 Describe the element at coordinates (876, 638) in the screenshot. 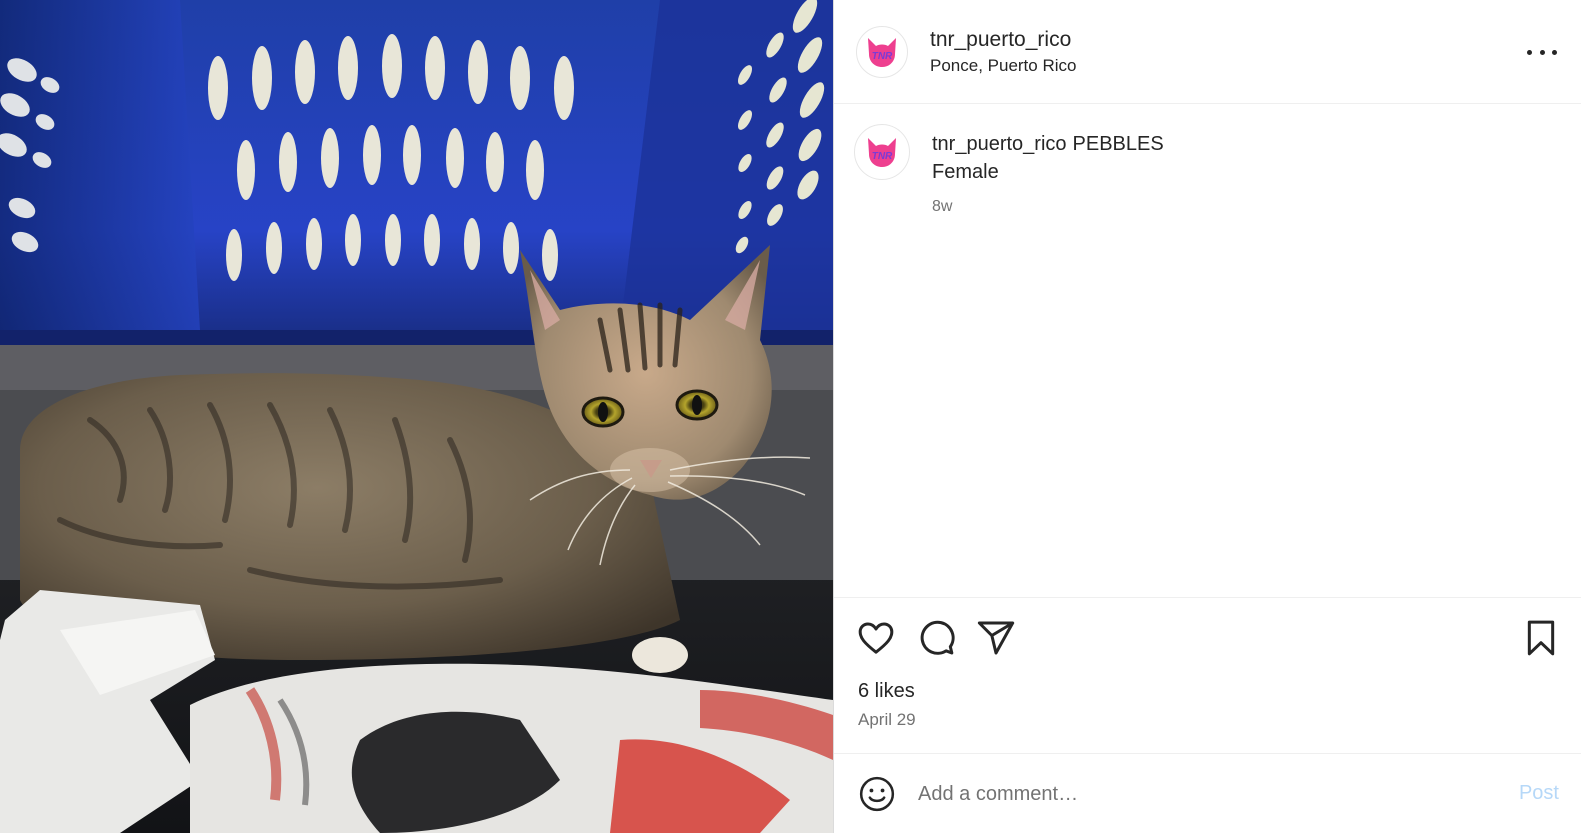

I see `heart-icon` at that location.